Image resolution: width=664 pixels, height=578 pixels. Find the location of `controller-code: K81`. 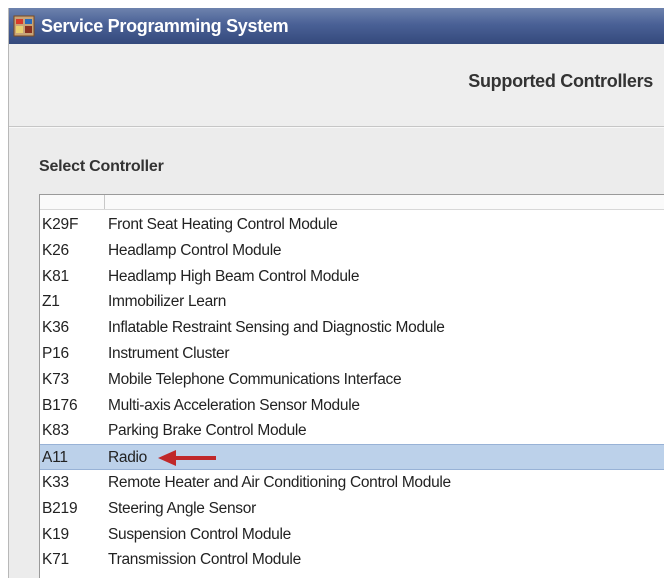

controller-code: K81 is located at coordinates (55, 276).